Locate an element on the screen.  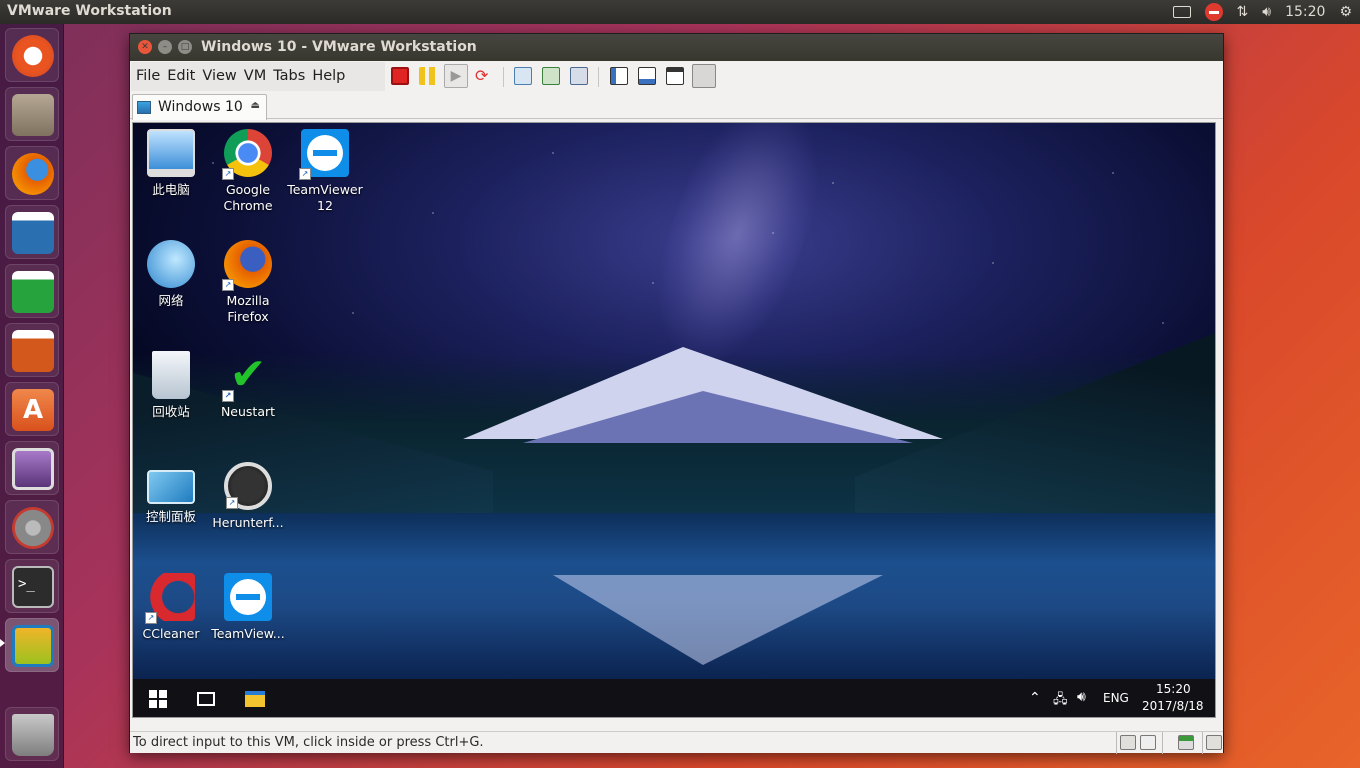
snapshot-manager-icon is located at coordinates (579, 76).